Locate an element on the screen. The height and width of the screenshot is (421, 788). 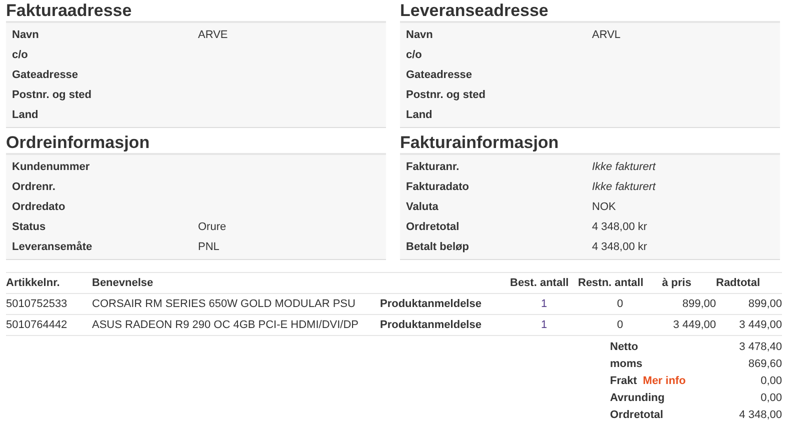
column-header: Restn. antall is located at coordinates (620, 283).